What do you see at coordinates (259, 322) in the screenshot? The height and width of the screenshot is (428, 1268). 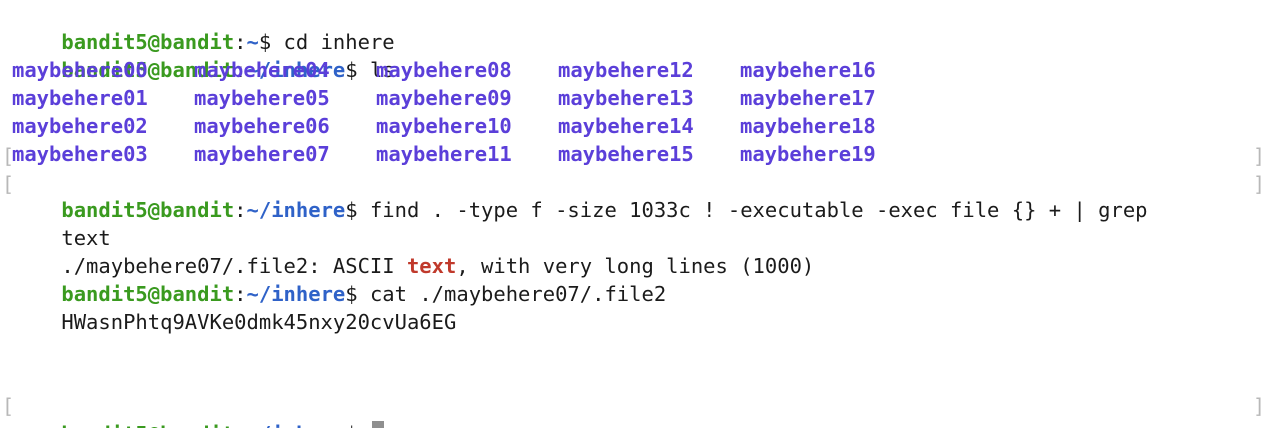 I see `password-output: HWasnPhtq9AVKe0dmk45nxy20cvUa6EG` at bounding box center [259, 322].